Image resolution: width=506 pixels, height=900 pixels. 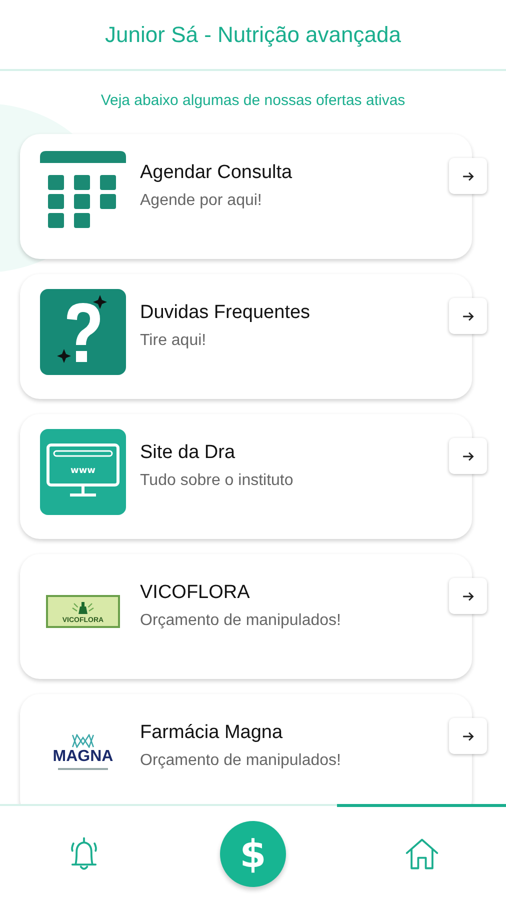 I want to click on offer-subtitle: Agende por aqui!, so click(x=201, y=201).